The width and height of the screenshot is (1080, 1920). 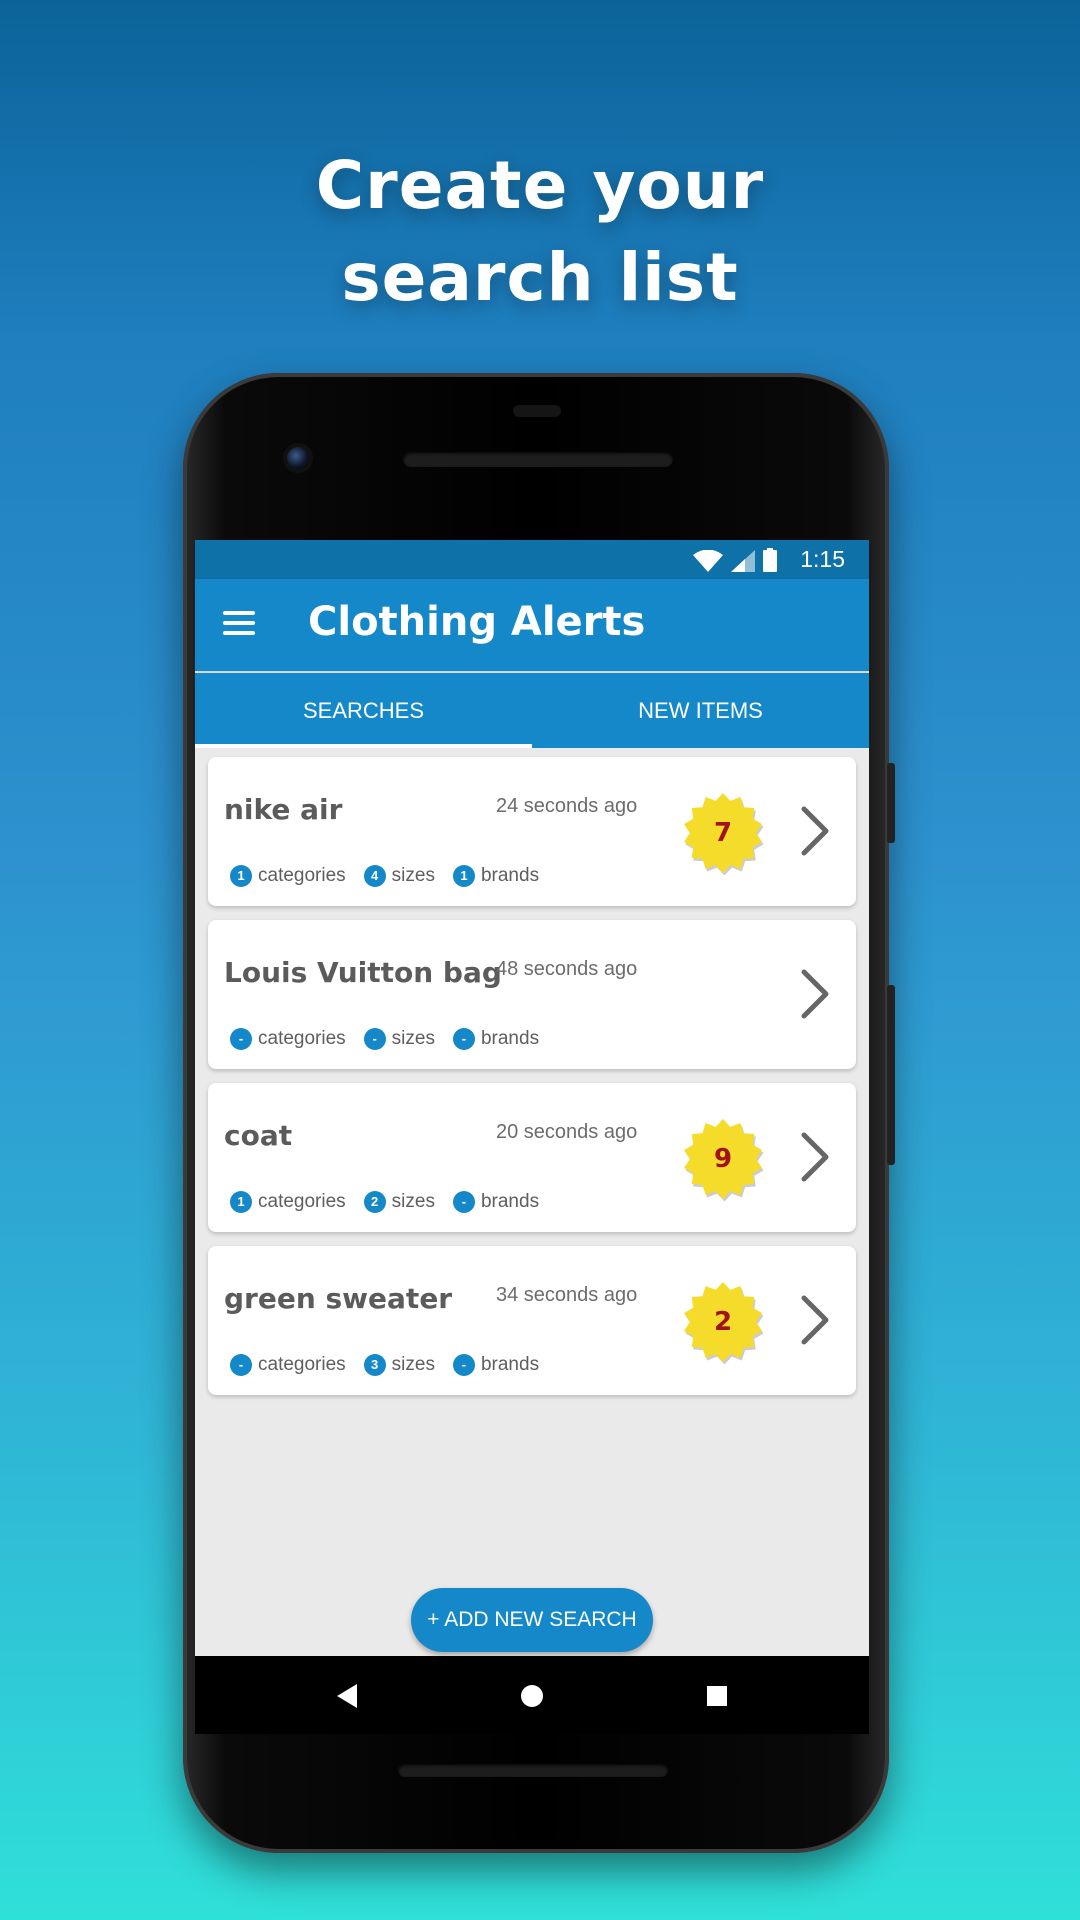 I want to click on new-items-badge: 7, so click(x=723, y=833).